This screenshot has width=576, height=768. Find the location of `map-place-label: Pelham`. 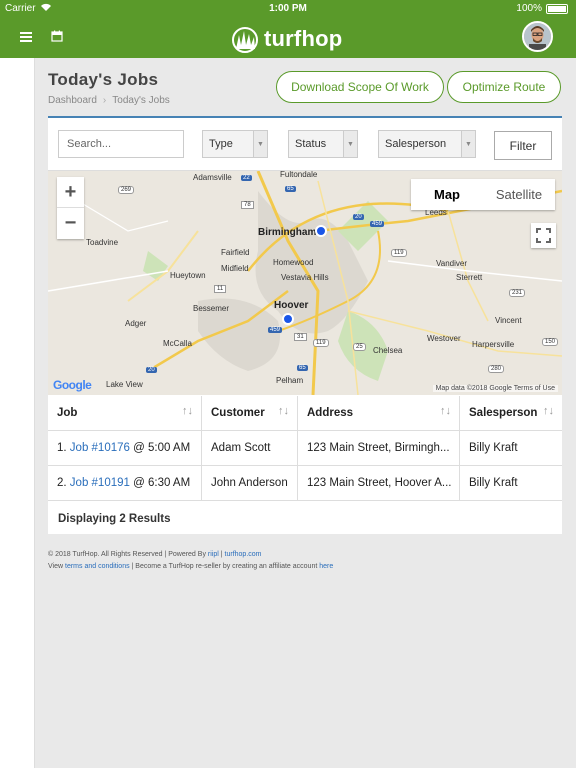

map-place-label: Pelham is located at coordinates (290, 380).